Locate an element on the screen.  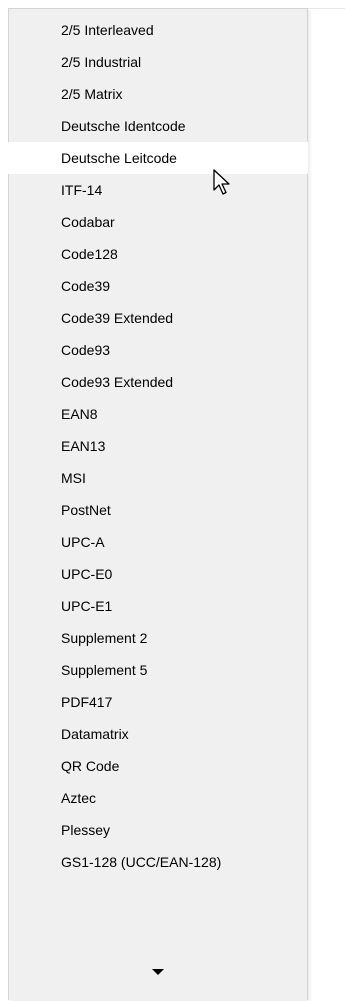
menu-item-qr-code: QR Code is located at coordinates (158, 766).